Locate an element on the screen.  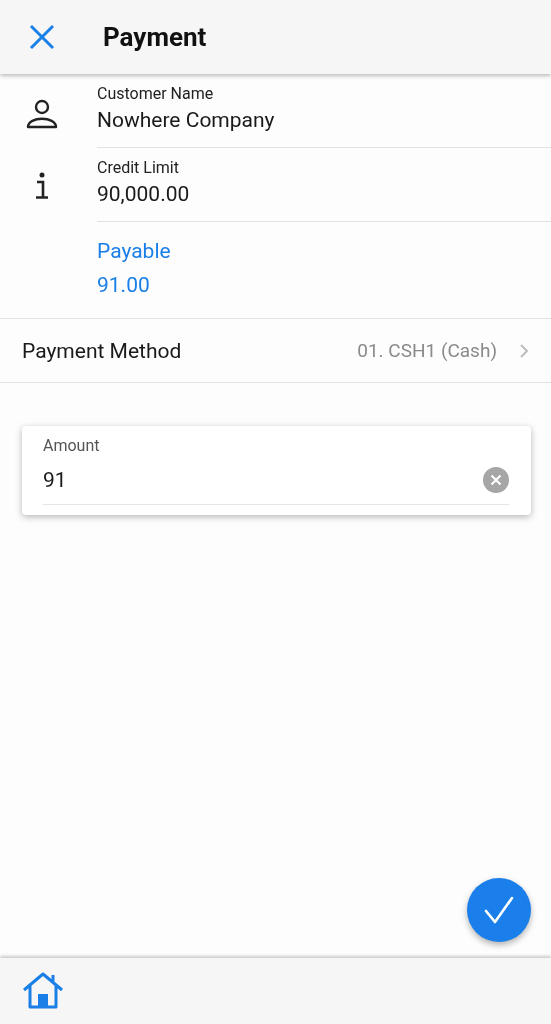
amount-field: 91 is located at coordinates (263, 480).